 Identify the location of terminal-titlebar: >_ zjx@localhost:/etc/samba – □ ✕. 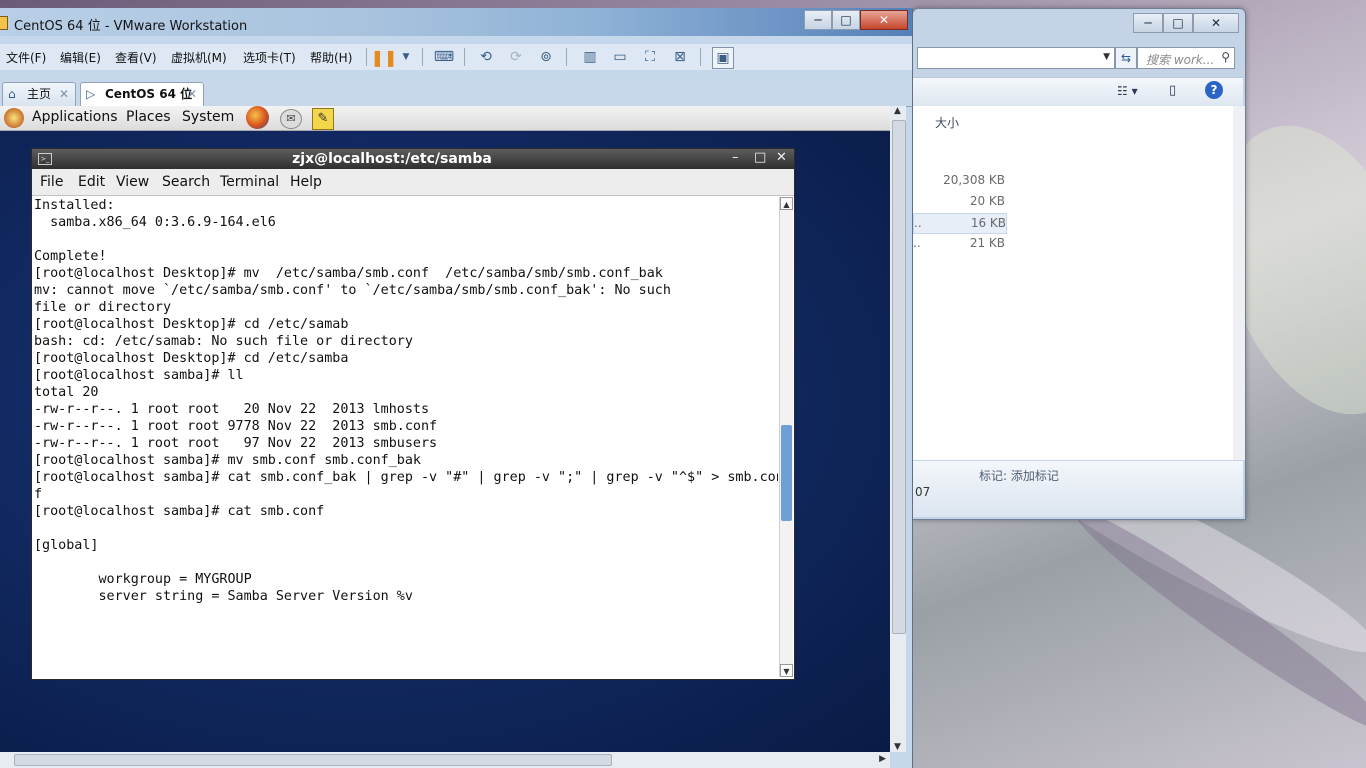
(413, 159).